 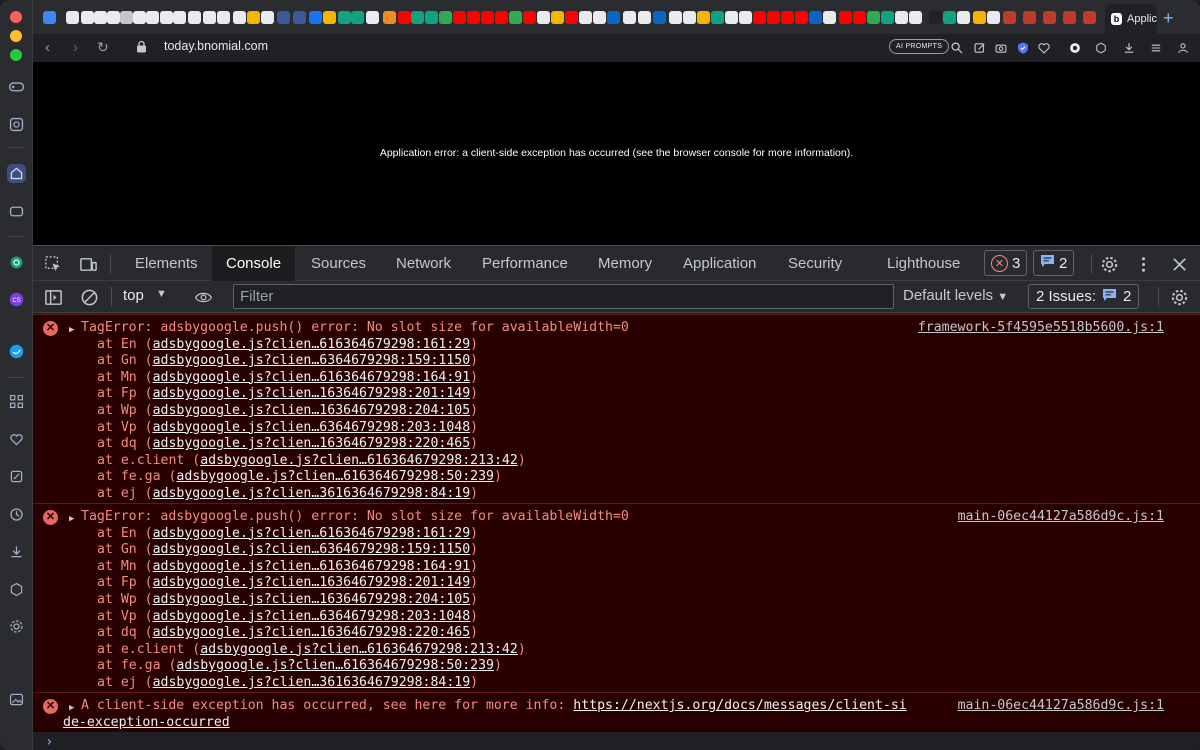 What do you see at coordinates (16, 124) in the screenshot?
I see `extension-icon` at bounding box center [16, 124].